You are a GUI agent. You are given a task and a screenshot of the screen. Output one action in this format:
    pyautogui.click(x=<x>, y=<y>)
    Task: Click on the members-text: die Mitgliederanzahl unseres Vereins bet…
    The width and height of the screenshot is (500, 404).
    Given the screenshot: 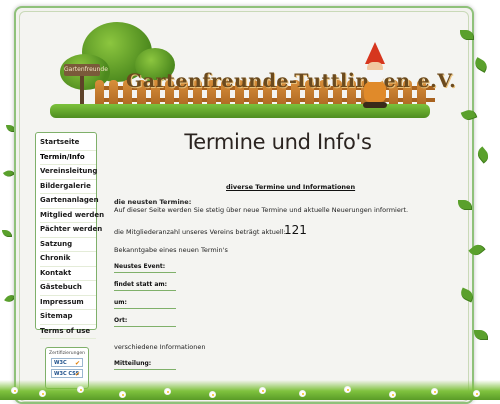 What is the action you would take?
    pyautogui.click(x=200, y=232)
    